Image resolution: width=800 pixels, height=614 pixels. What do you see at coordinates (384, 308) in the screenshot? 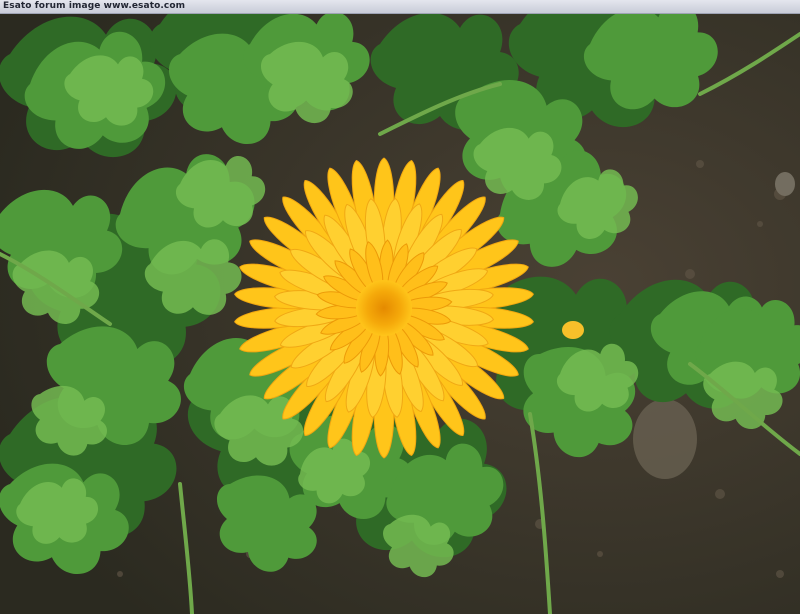
I see `flower-center` at bounding box center [384, 308].